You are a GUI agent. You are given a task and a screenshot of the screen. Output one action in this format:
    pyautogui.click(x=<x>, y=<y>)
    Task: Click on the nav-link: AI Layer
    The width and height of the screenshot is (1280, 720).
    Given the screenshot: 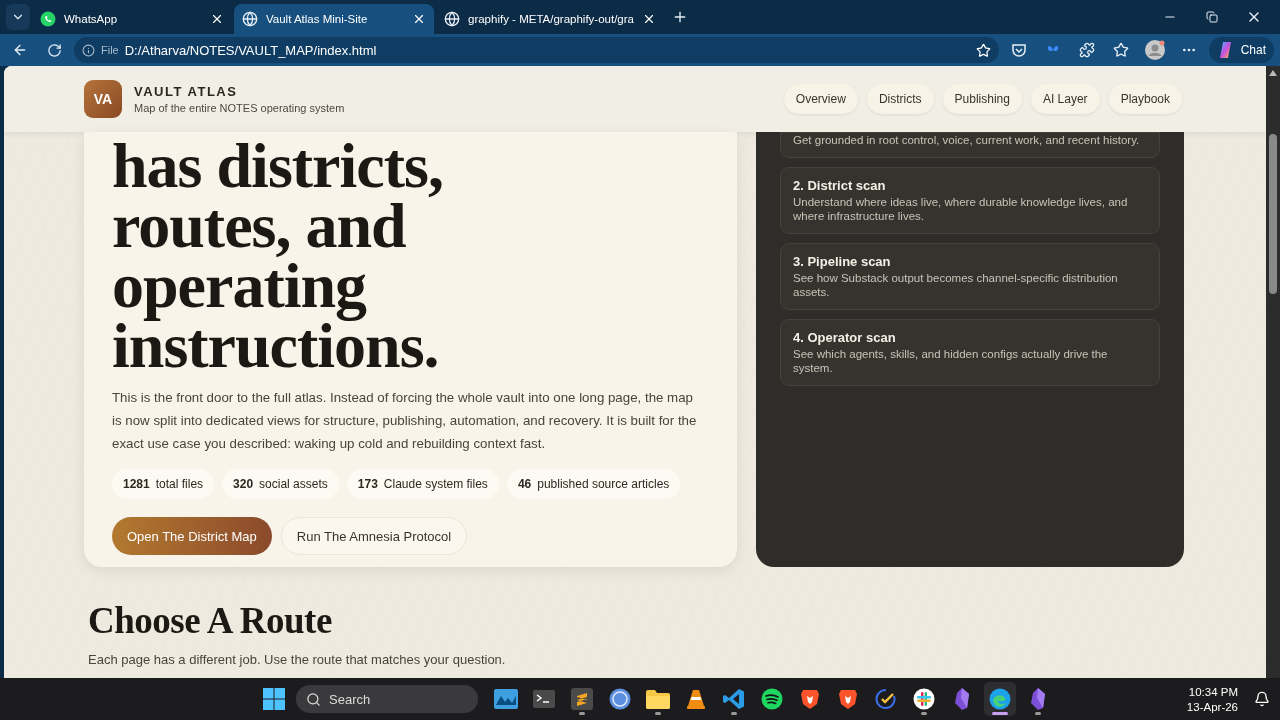 What is the action you would take?
    pyautogui.click(x=1065, y=99)
    